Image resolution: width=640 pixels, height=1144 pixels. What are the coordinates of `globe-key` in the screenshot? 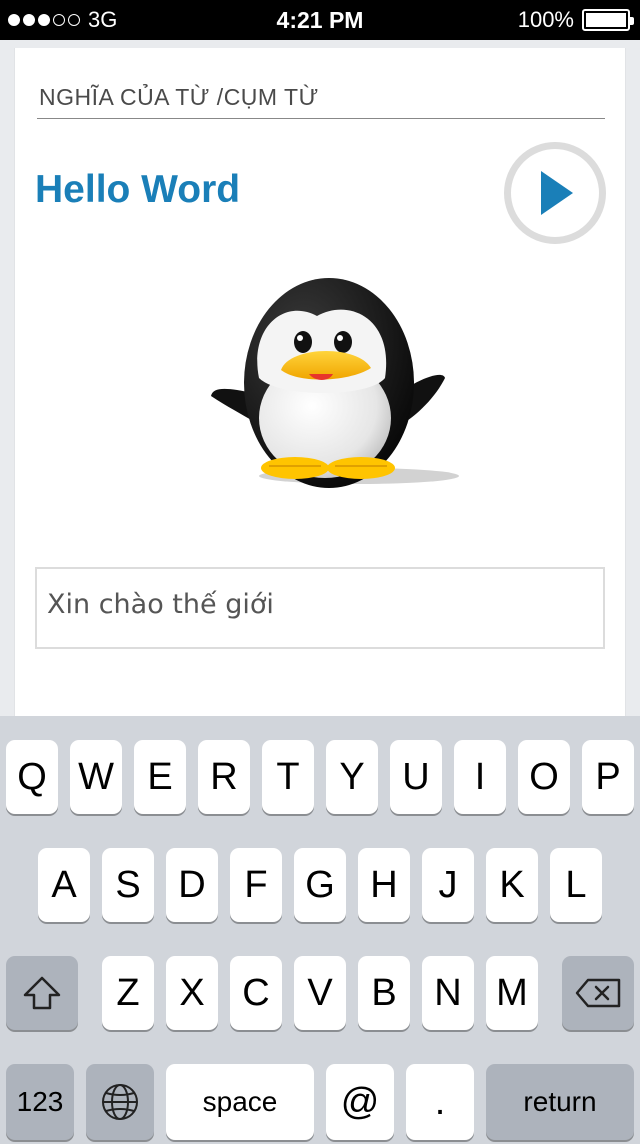 It's located at (120, 1102).